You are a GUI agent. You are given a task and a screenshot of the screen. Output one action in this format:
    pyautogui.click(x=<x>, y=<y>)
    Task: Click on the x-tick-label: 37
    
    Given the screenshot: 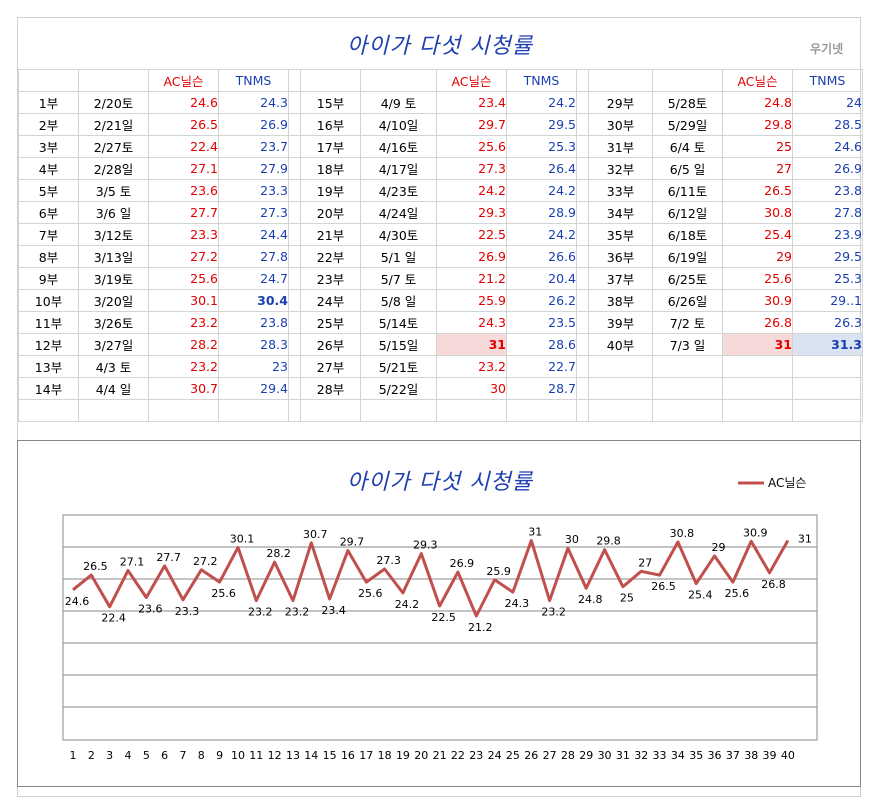 What is the action you would take?
    pyautogui.click(x=733, y=755)
    